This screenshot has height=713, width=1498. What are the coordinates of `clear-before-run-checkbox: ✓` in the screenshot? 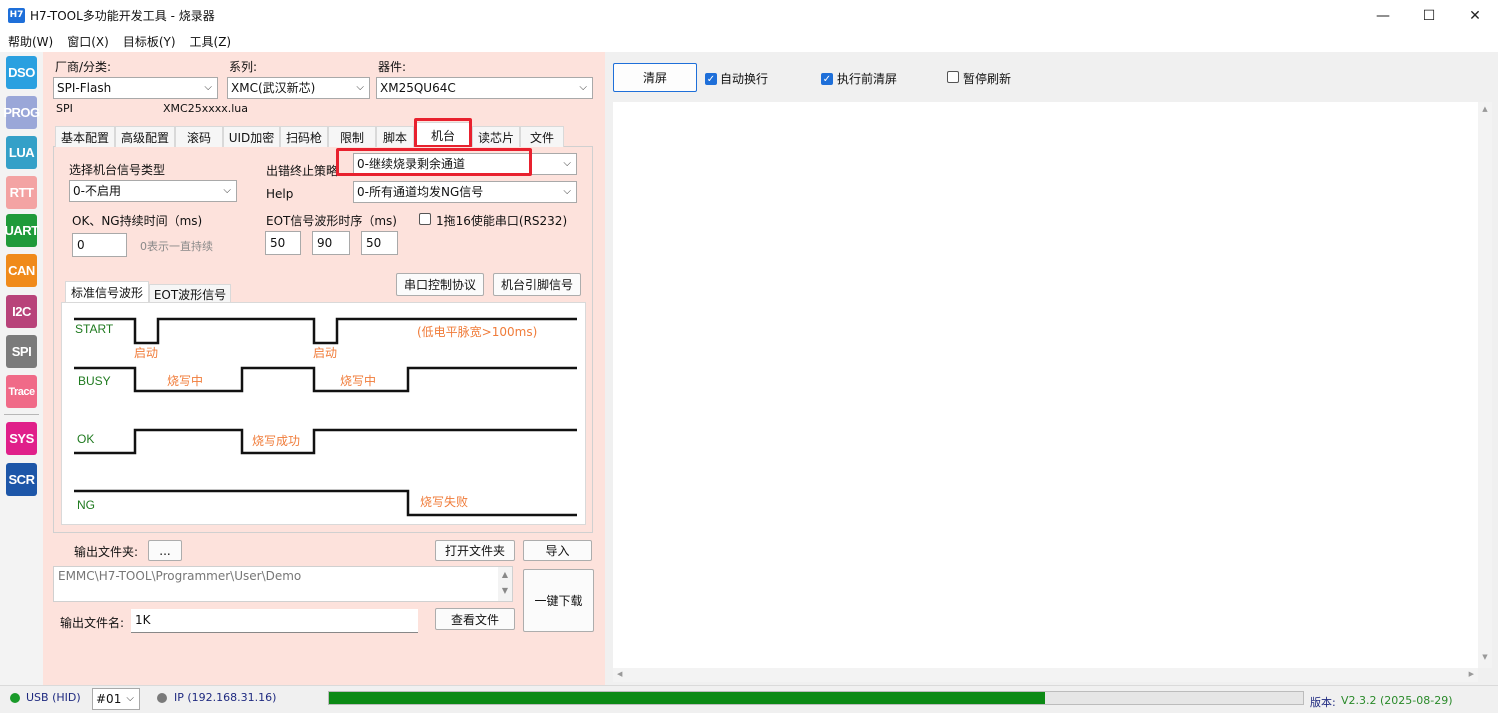 It's located at (827, 78).